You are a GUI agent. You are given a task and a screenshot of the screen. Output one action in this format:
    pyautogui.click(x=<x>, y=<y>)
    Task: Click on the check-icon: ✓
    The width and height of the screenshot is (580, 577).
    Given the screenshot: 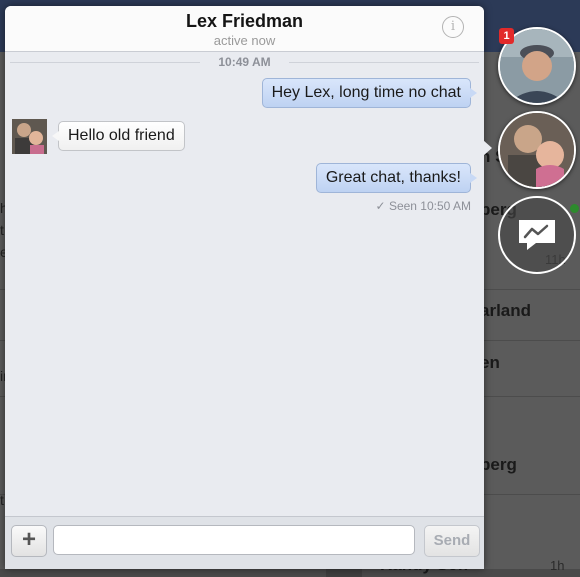 What is the action you would take?
    pyautogui.click(x=380, y=206)
    